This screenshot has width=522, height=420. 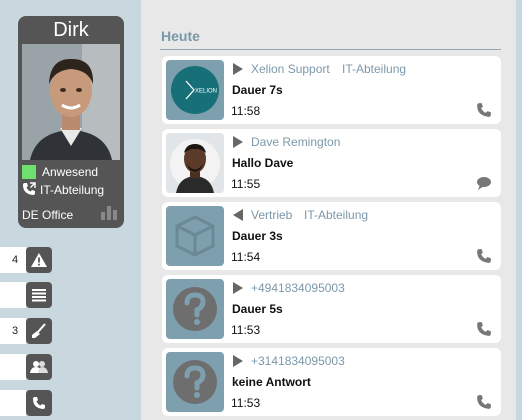 I want to click on stats-icon, so click(x=110, y=213).